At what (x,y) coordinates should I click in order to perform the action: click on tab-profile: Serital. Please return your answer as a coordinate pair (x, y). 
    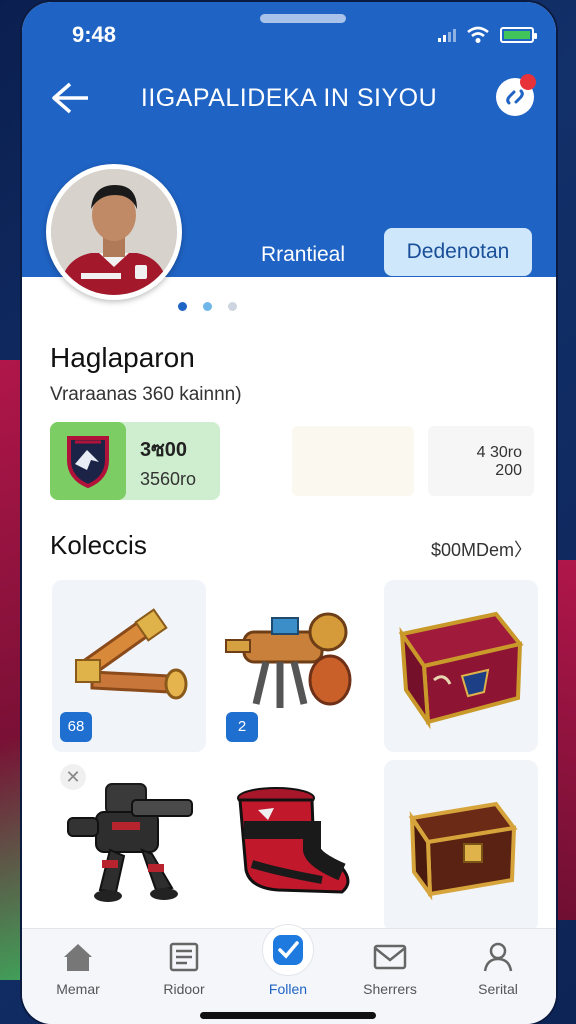
    Looking at the image, I should click on (498, 967).